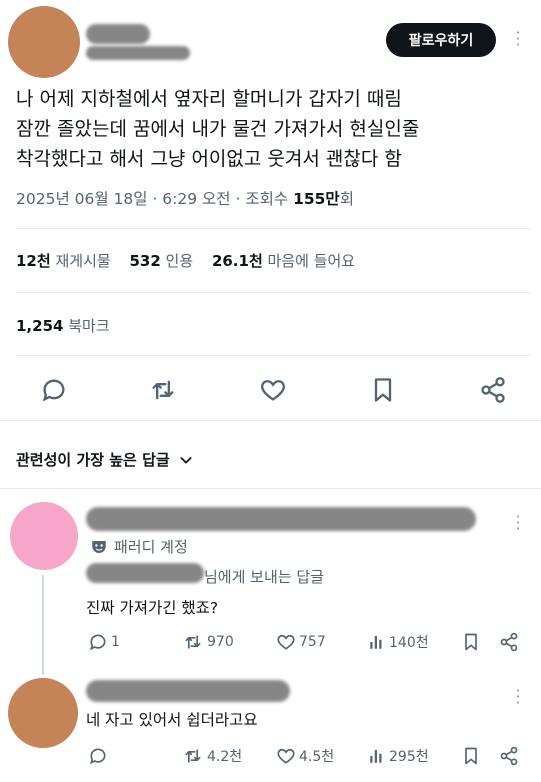 The height and width of the screenshot is (782, 541). Describe the element at coordinates (186, 460) in the screenshot. I see `chevron-down-icon` at that location.